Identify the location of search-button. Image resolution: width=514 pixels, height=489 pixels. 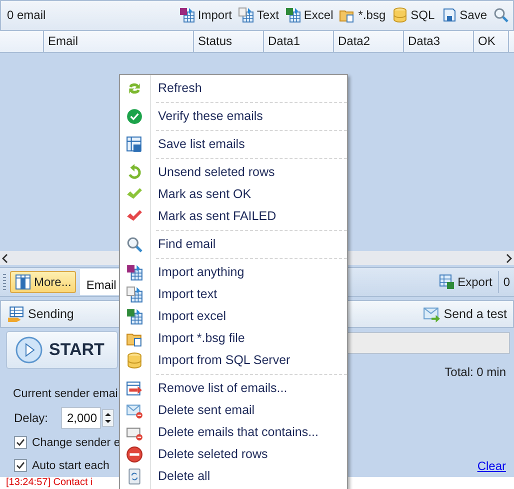
(501, 15).